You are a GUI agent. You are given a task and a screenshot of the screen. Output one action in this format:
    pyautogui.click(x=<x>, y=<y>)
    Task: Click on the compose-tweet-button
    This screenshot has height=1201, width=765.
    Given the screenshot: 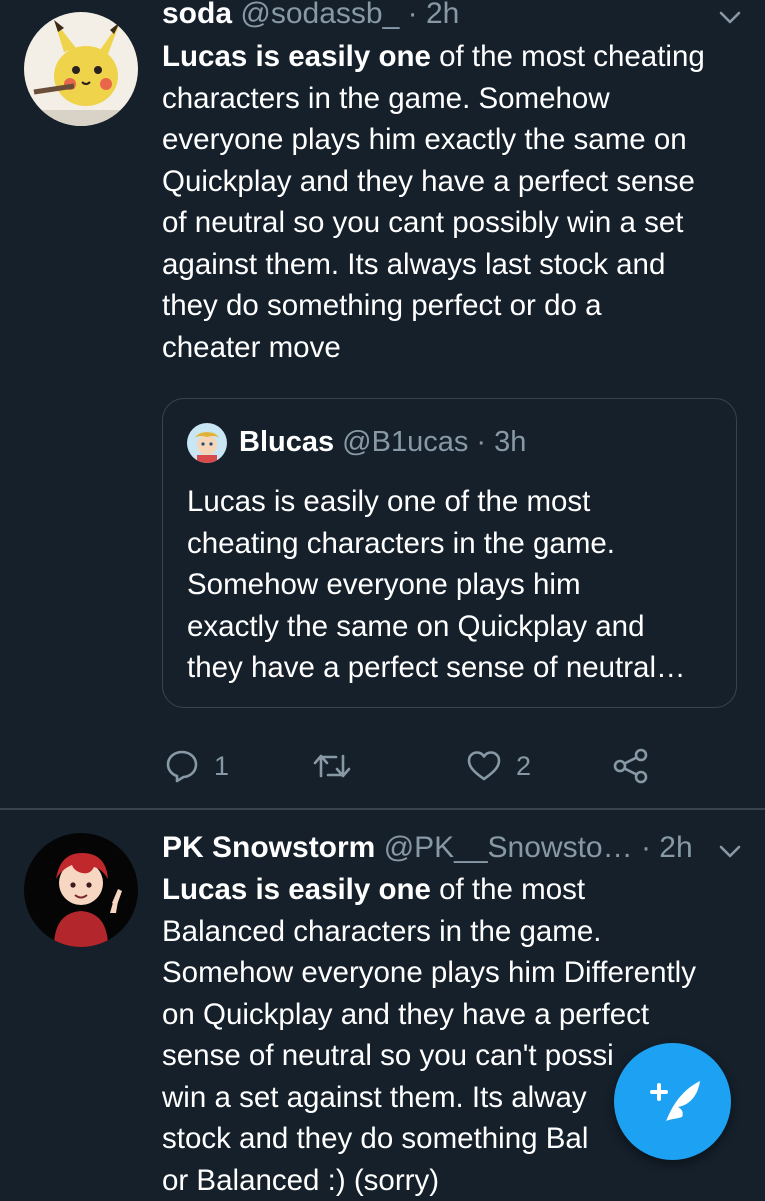 What is the action you would take?
    pyautogui.click(x=672, y=1101)
    